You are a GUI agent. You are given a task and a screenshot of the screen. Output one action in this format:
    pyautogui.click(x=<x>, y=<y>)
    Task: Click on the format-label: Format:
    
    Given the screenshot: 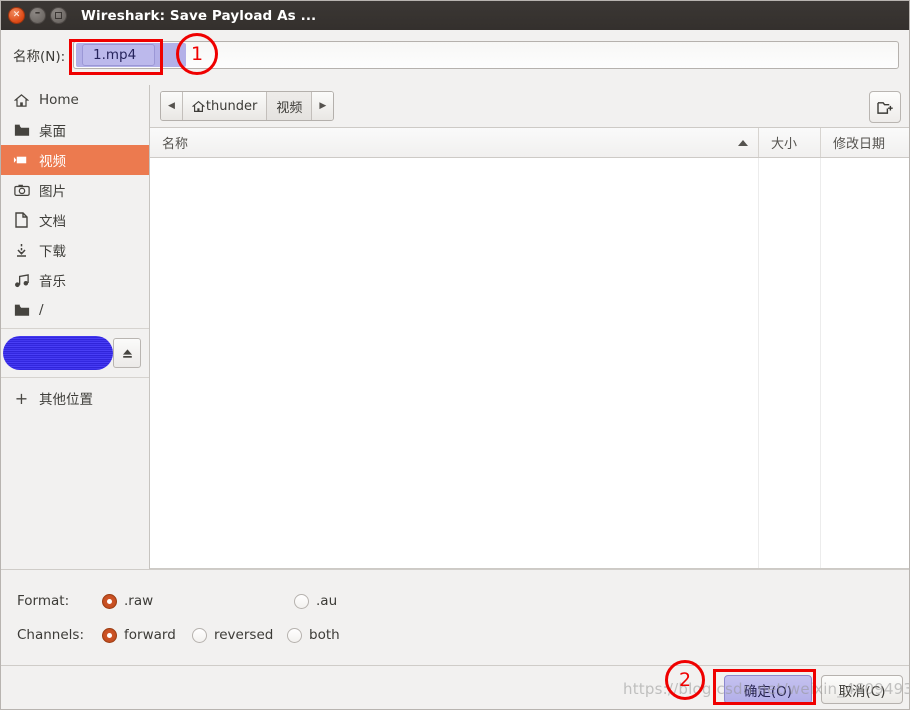 What is the action you would take?
    pyautogui.click(x=43, y=601)
    